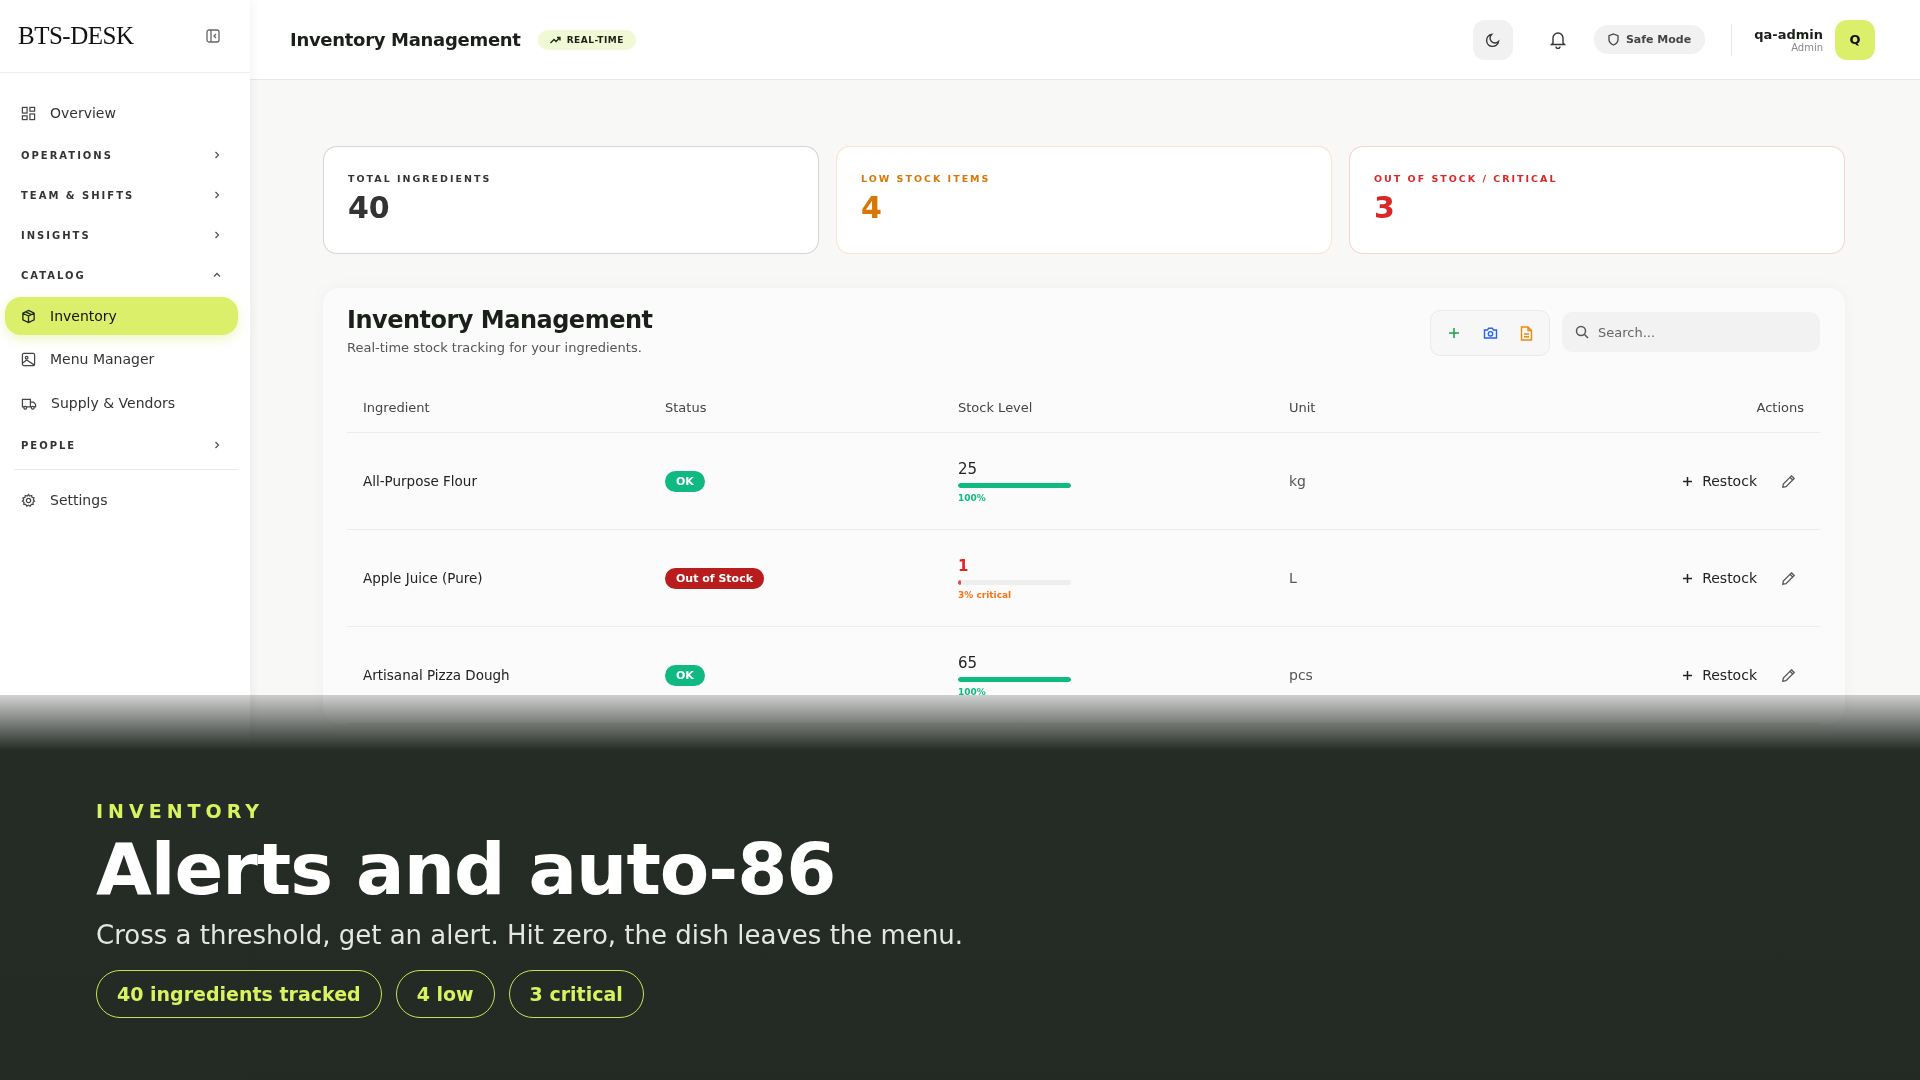 The height and width of the screenshot is (1080, 1920). I want to click on nav-section: INSIGHTS, so click(121, 235).